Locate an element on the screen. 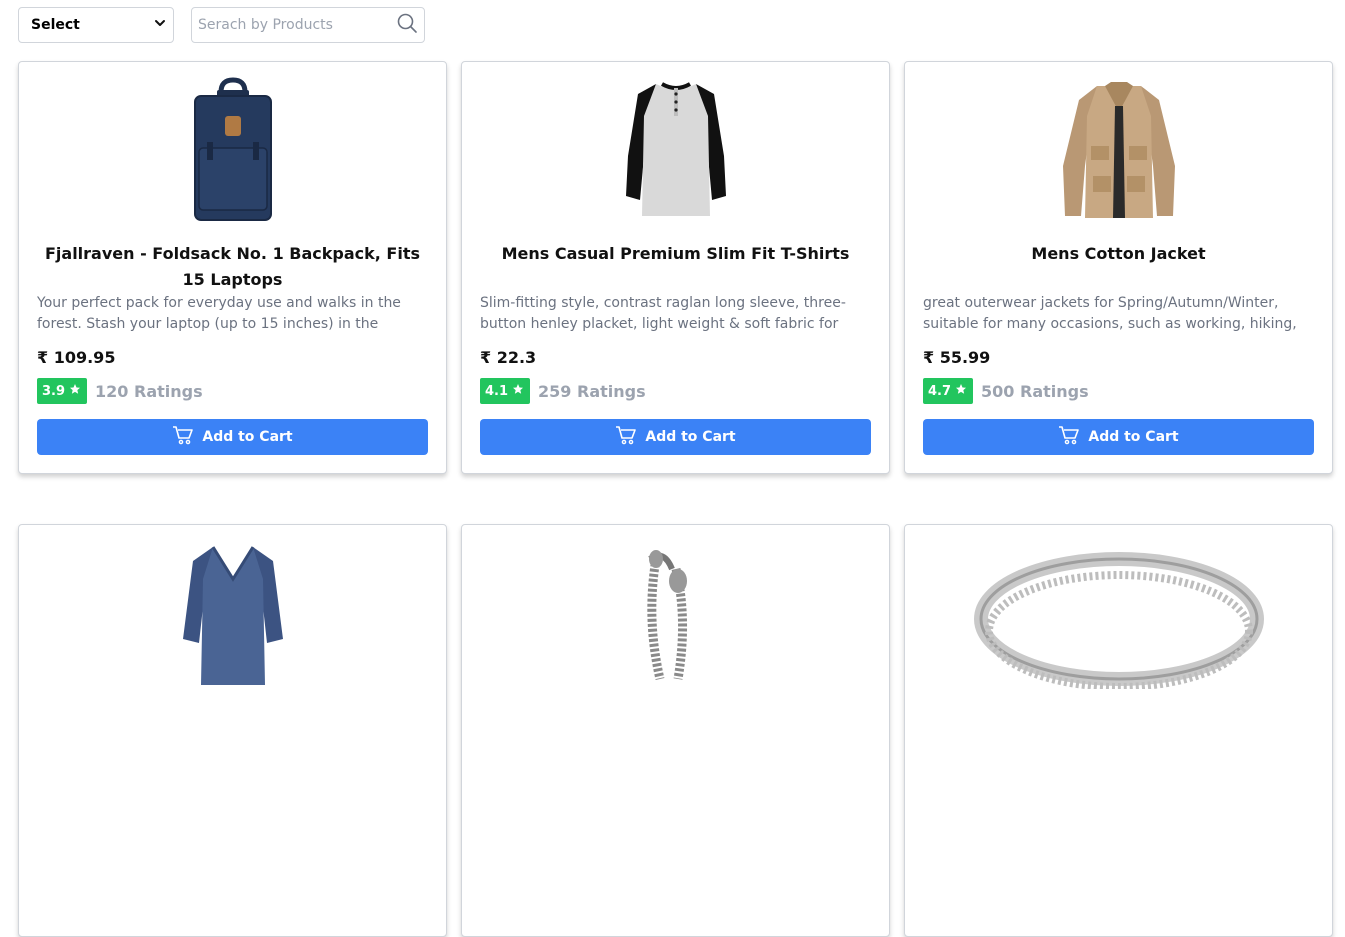  rating-badge: 4.7 is located at coordinates (948, 391).